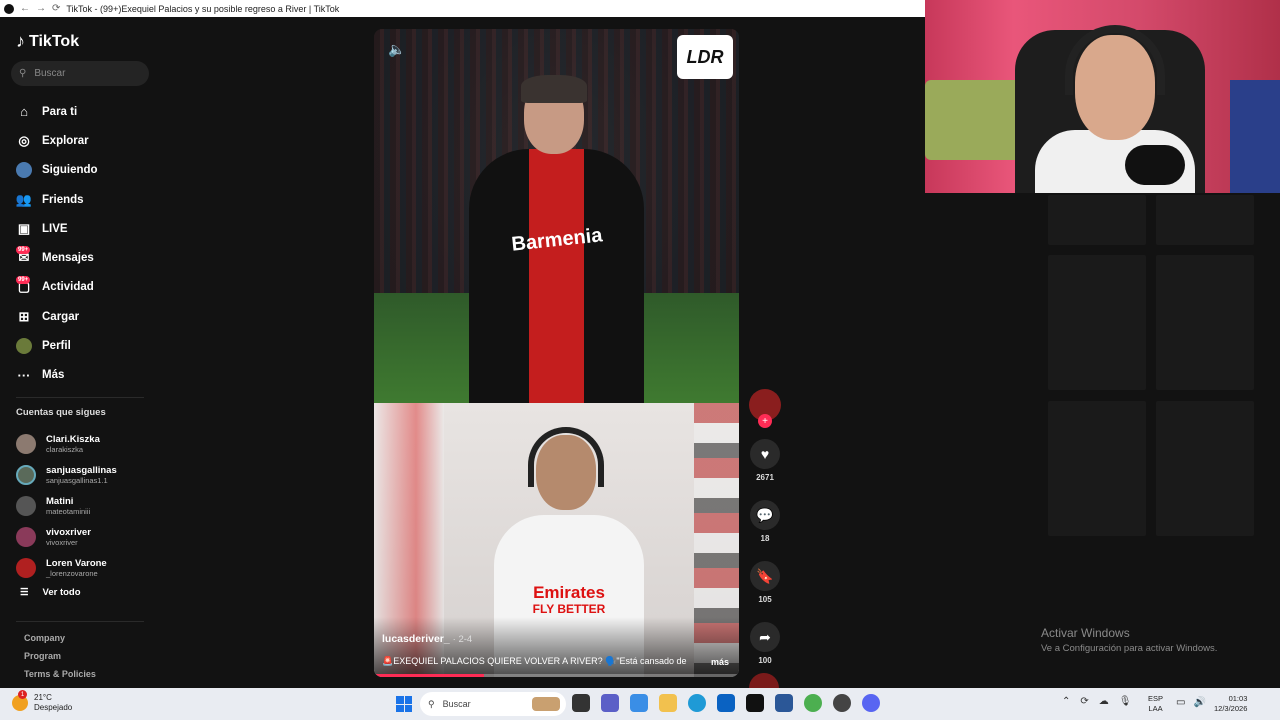 The width and height of the screenshot is (1280, 720). What do you see at coordinates (57, 257) in the screenshot?
I see `nav-mensajes: ✉ 99+ Mensajes` at bounding box center [57, 257].